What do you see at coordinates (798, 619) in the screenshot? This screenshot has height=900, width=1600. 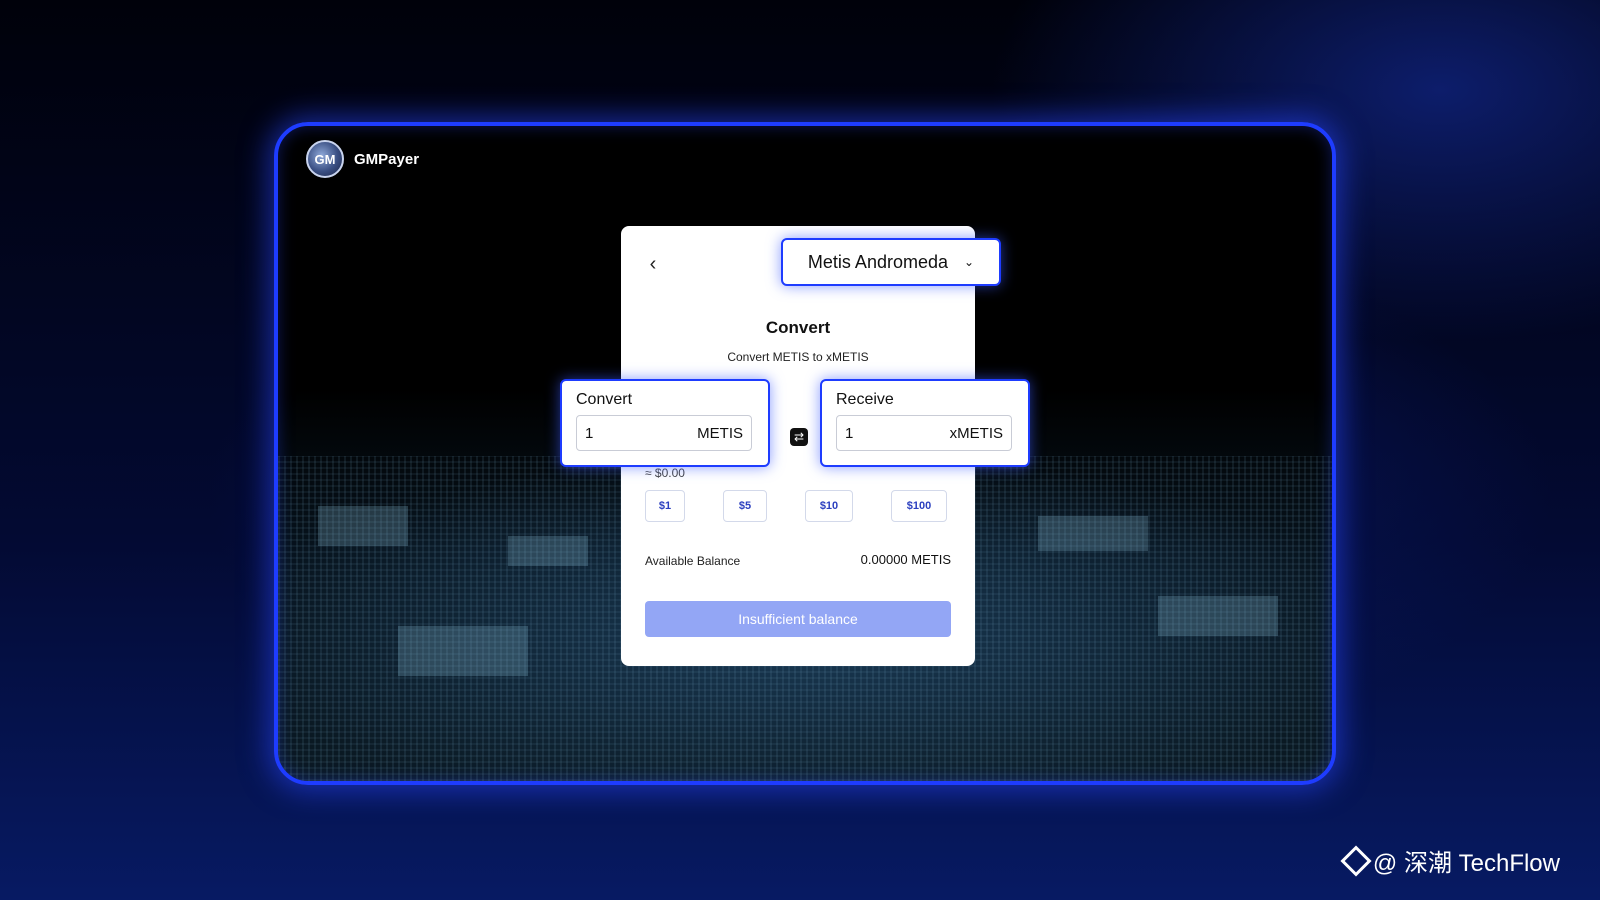 I see `submit-button: Insufficient balance` at bounding box center [798, 619].